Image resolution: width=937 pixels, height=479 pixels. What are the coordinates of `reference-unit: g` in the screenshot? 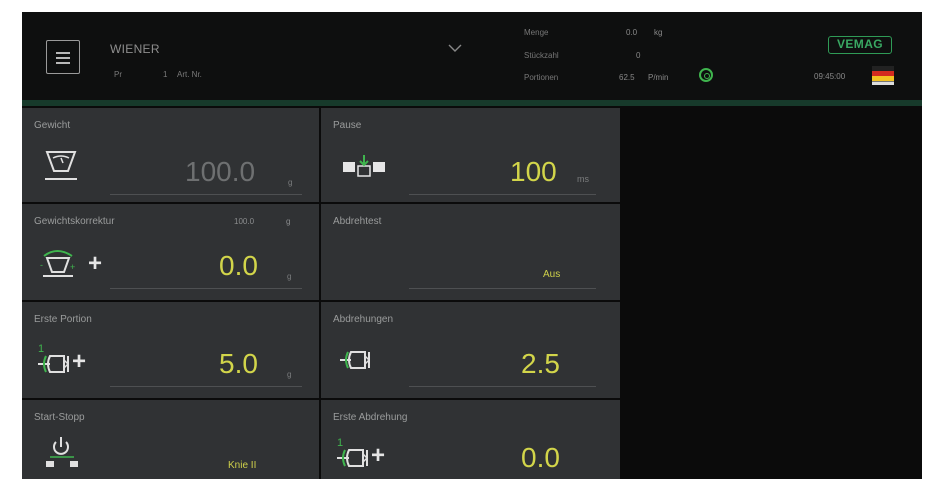 It's located at (288, 221).